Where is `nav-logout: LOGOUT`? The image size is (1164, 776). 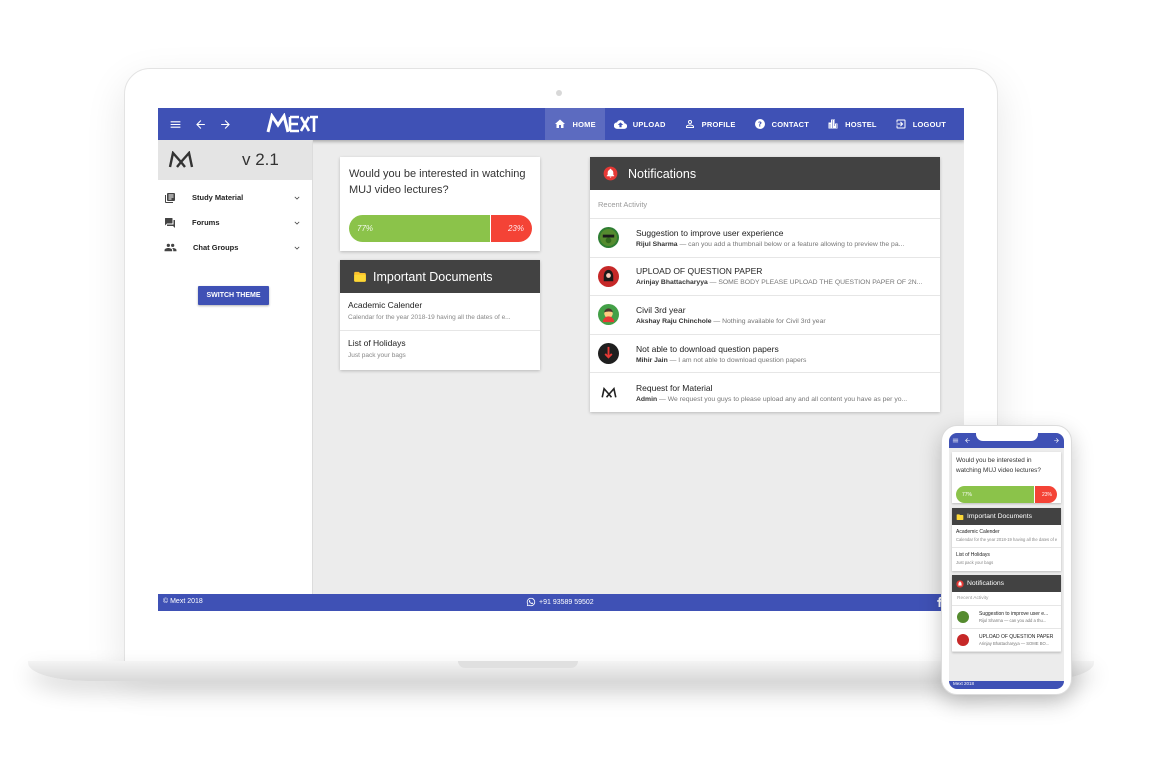
nav-logout: LOGOUT is located at coordinates (925, 124).